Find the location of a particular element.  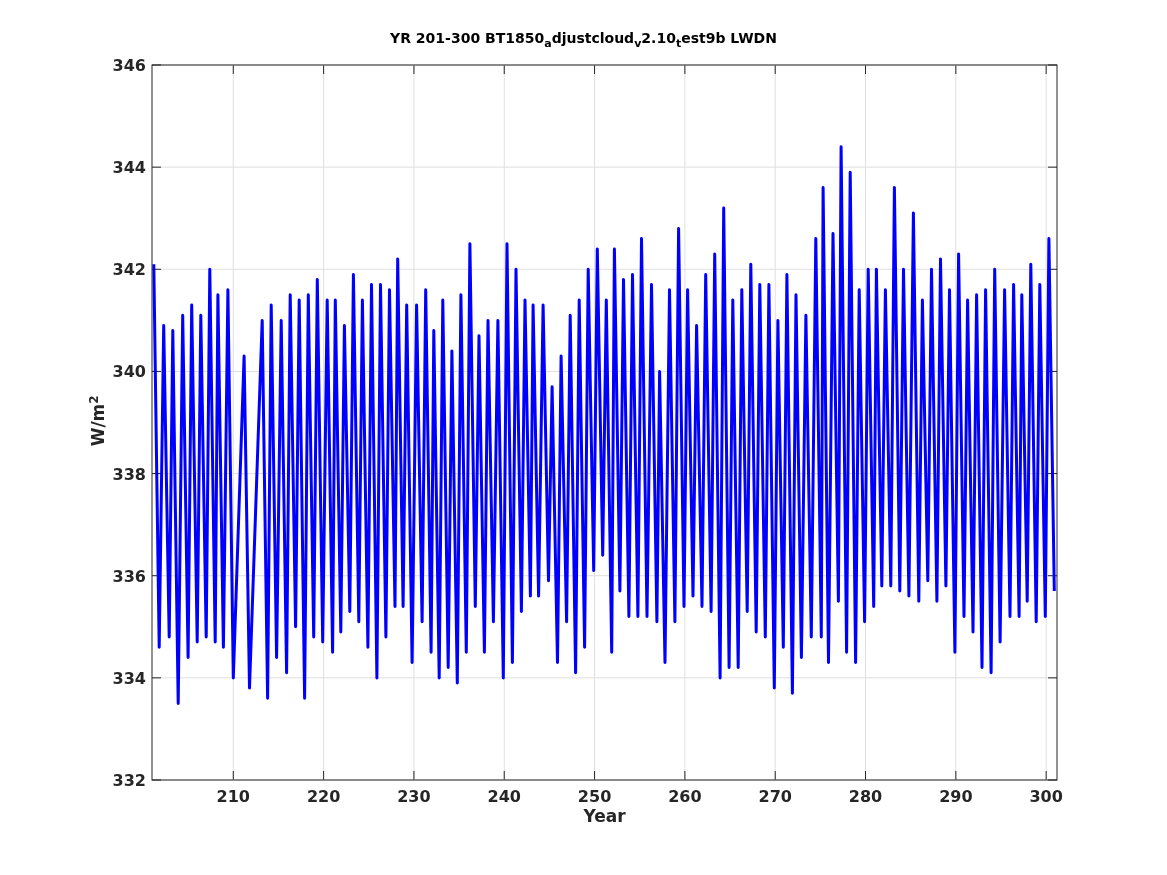

x-tick-label: 280 is located at coordinates (865, 796).